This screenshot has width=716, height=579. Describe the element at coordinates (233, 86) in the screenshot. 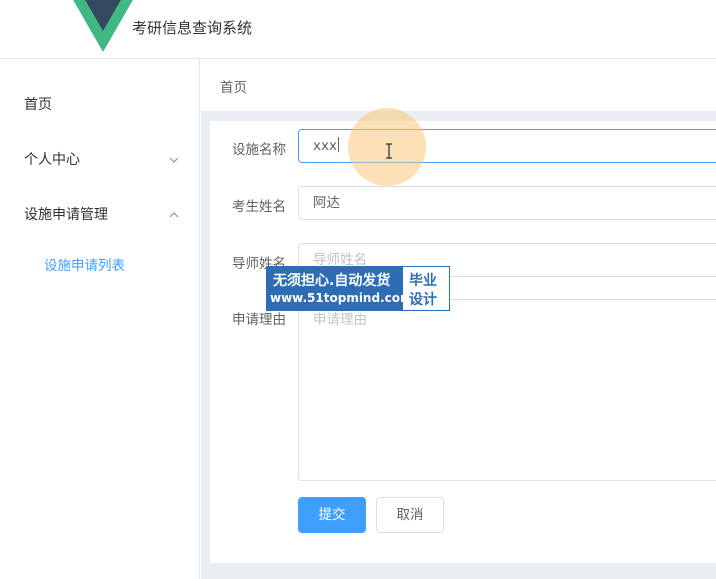

I see `breadcrumb-home: 首页` at that location.